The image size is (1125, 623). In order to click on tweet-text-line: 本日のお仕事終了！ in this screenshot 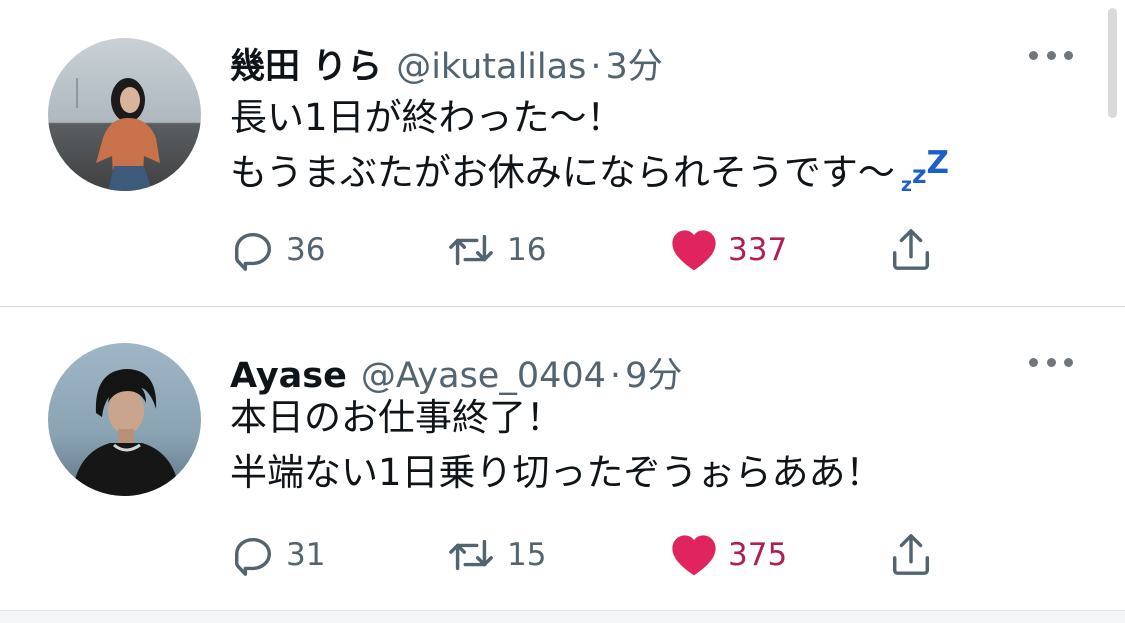, I will do `click(396, 417)`.